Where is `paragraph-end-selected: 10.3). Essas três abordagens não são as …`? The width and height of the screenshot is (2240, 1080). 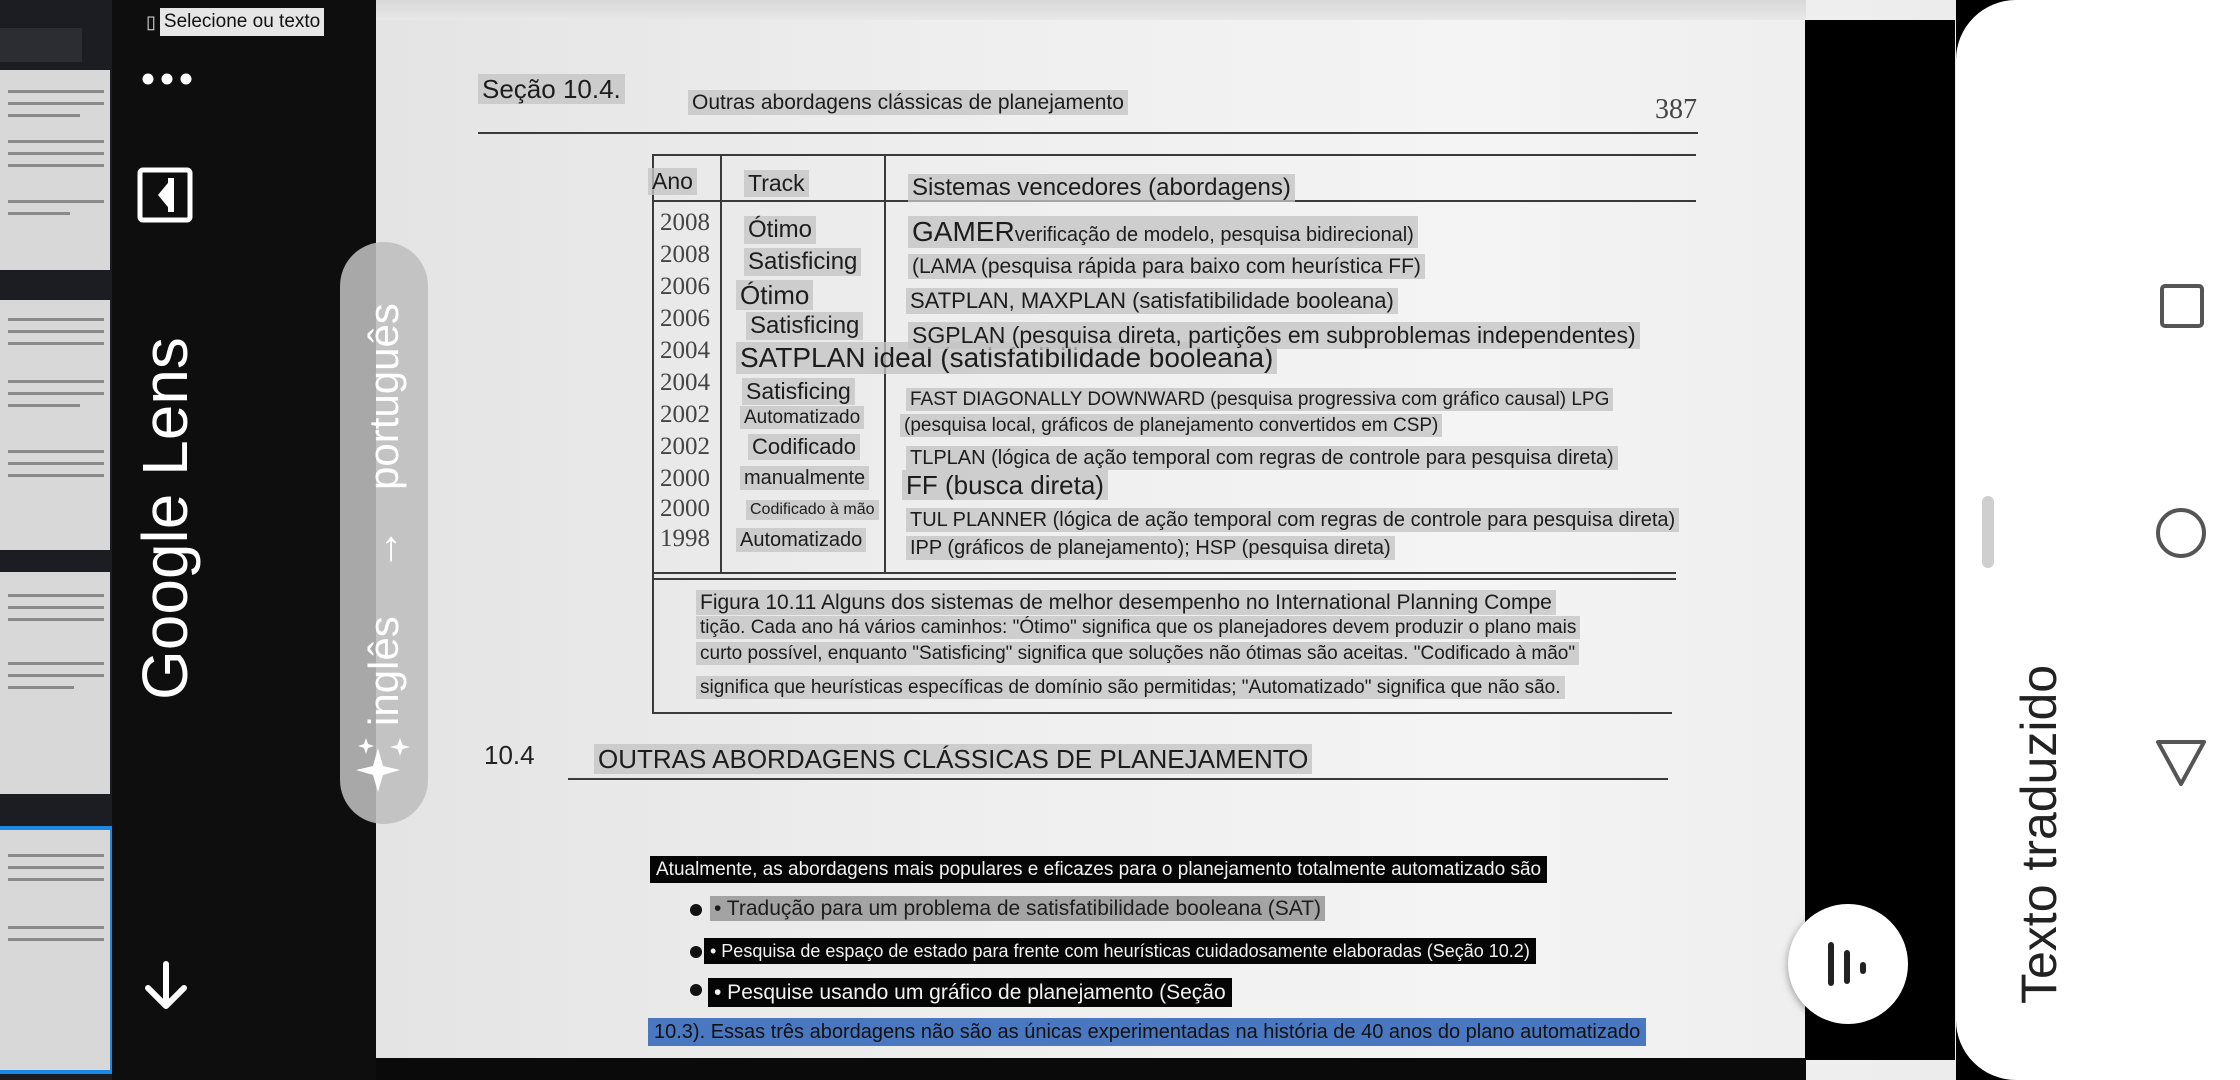 paragraph-end-selected: 10.3). Essas três abordagens não são as … is located at coordinates (1147, 1032).